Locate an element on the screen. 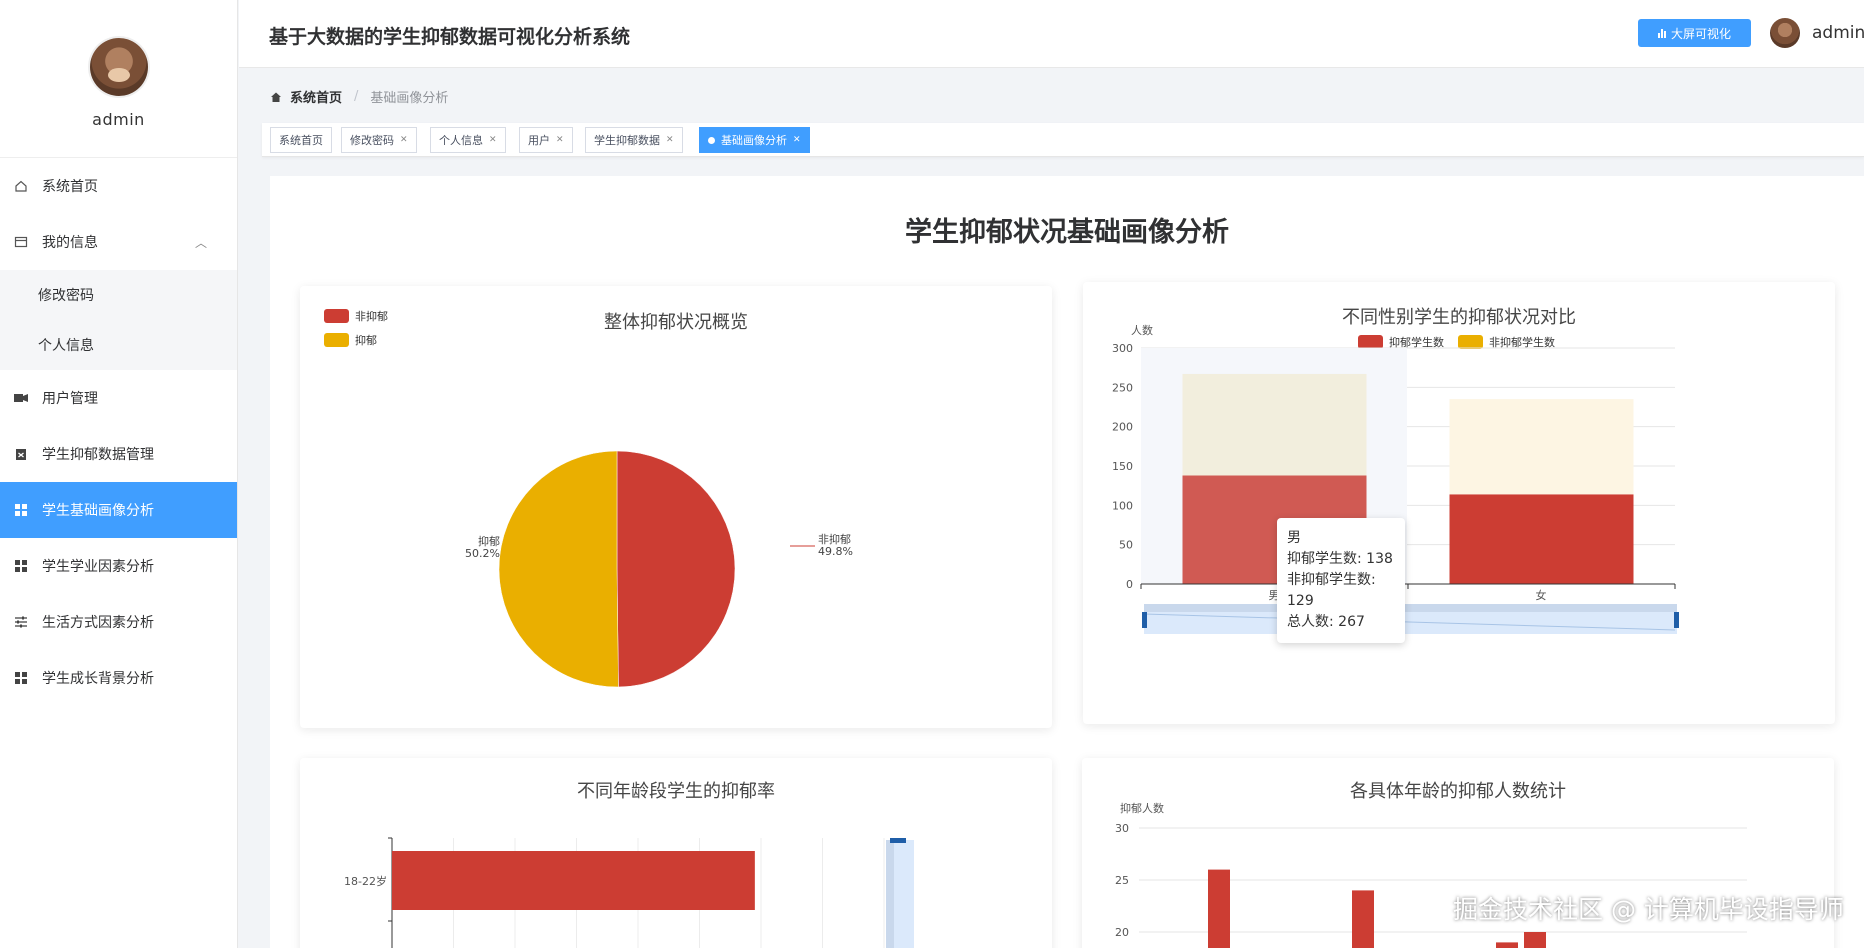 The height and width of the screenshot is (948, 1864). sidebar-item-label: 个人信息 is located at coordinates (66, 346).